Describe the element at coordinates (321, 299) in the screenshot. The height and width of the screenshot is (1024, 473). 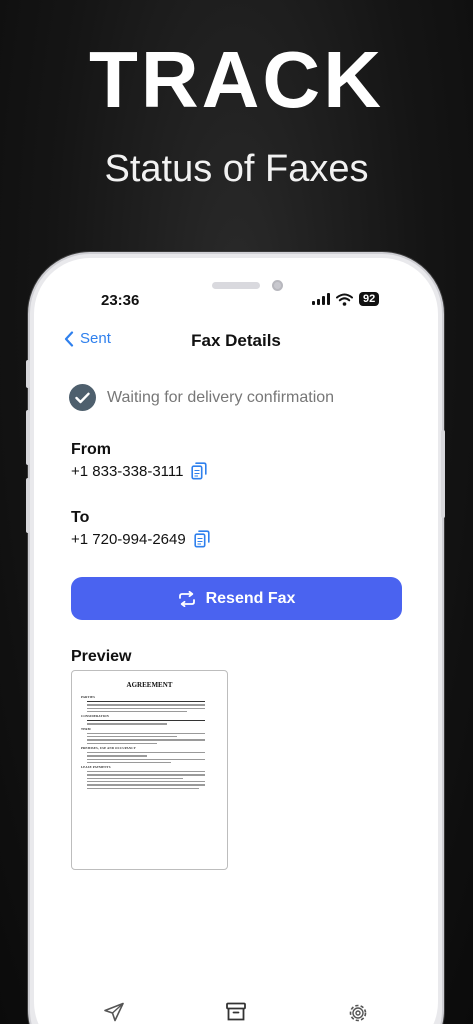
I see `signal-icon` at that location.